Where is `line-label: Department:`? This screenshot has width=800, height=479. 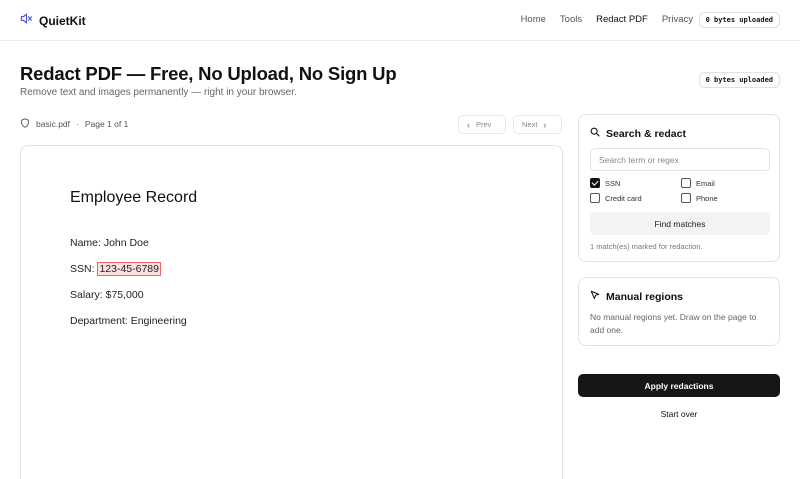
line-label: Department: is located at coordinates (100, 321).